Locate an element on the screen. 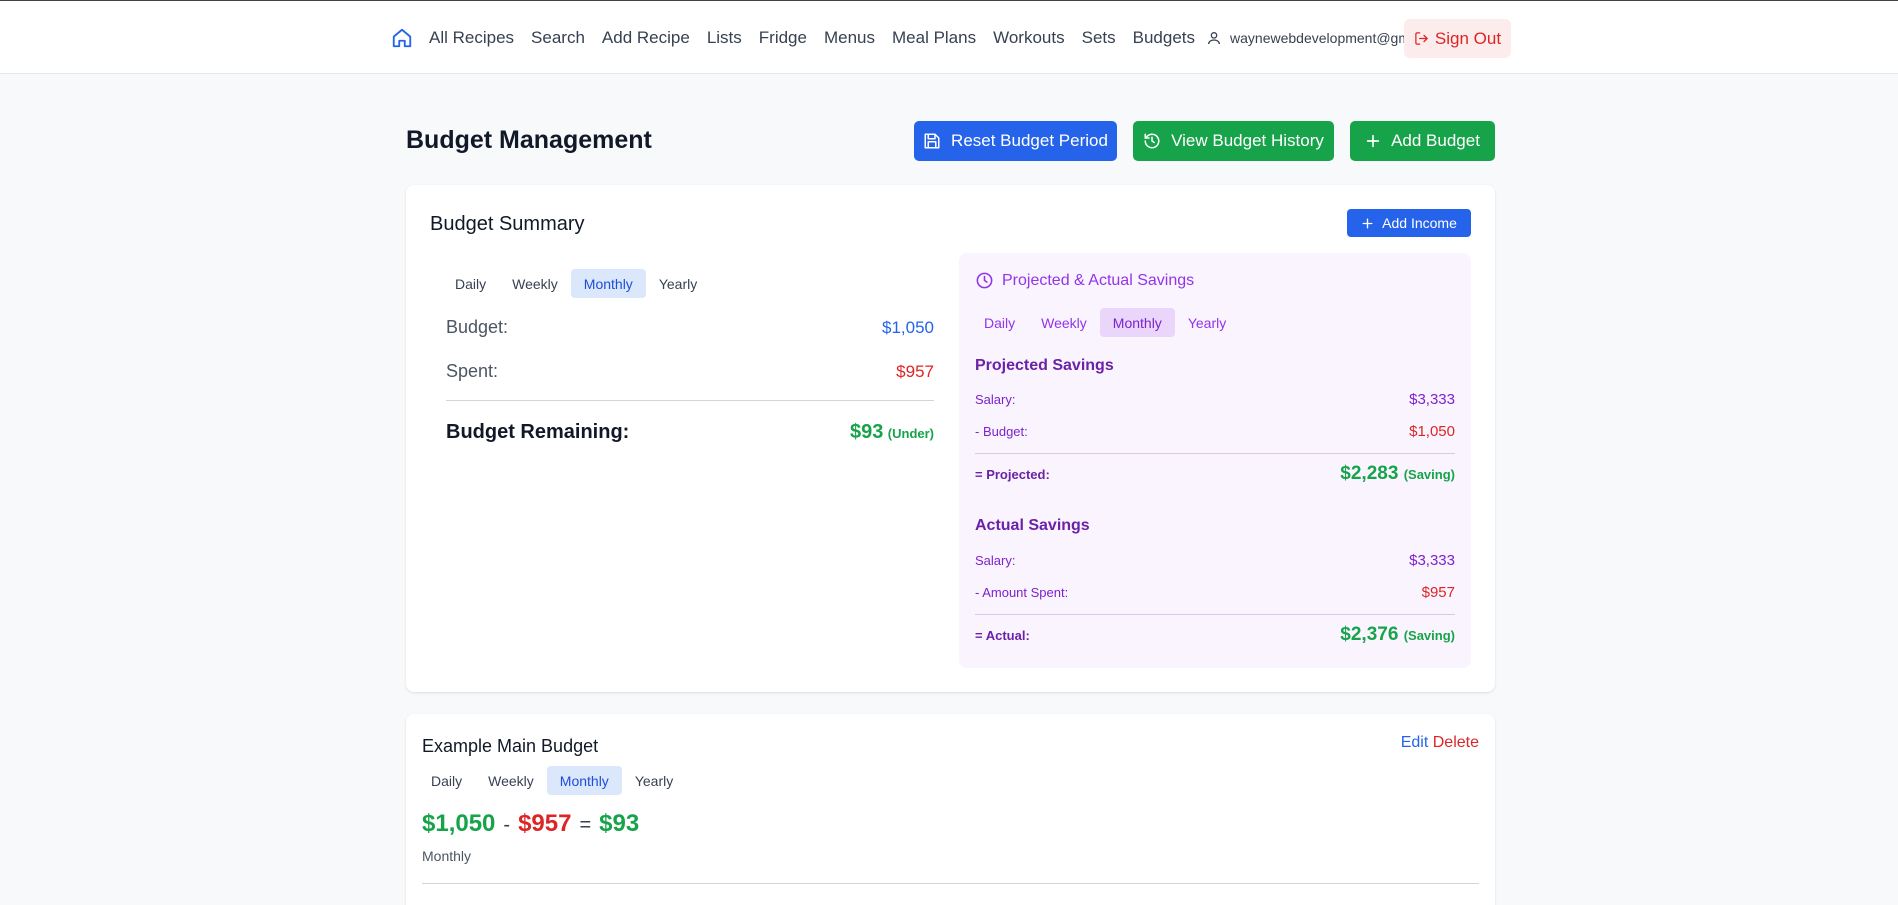 The image size is (1898, 905). tab-monthly: Monthly is located at coordinates (608, 283).